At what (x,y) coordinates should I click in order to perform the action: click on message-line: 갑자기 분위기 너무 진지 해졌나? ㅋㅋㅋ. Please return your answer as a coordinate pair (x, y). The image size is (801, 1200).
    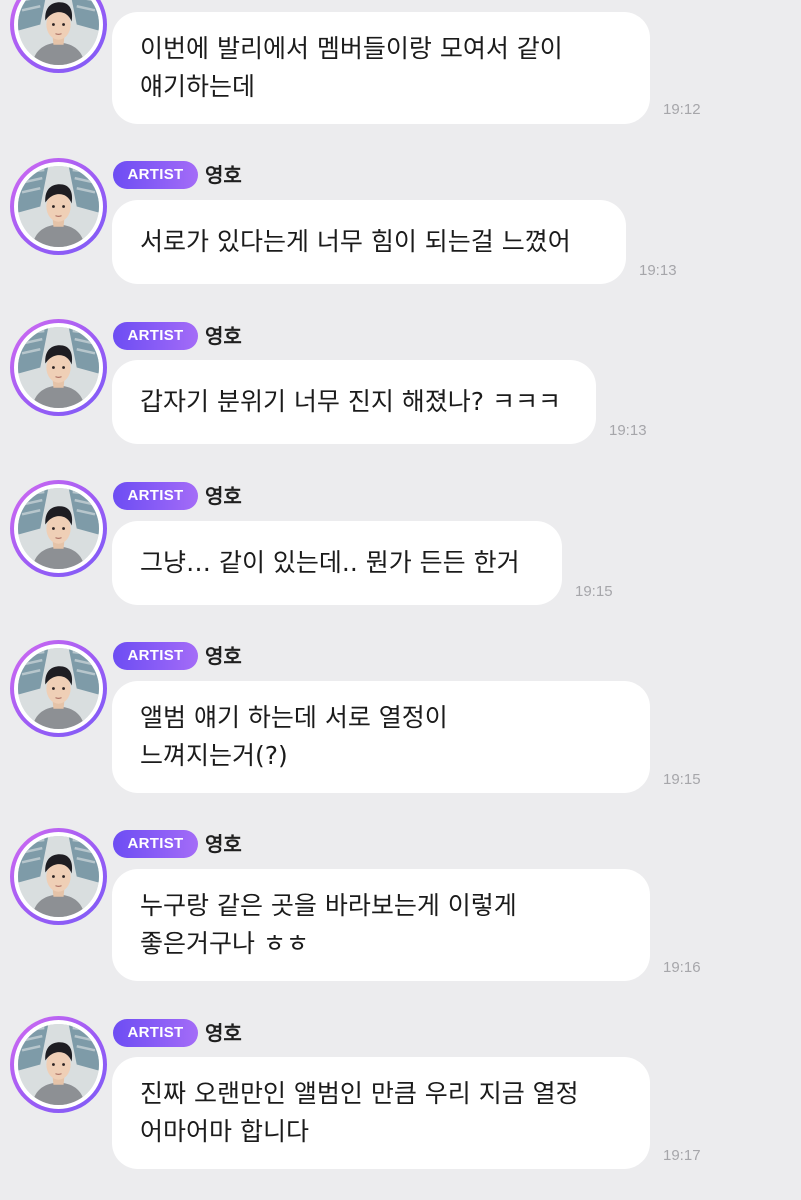
    Looking at the image, I should click on (351, 401).